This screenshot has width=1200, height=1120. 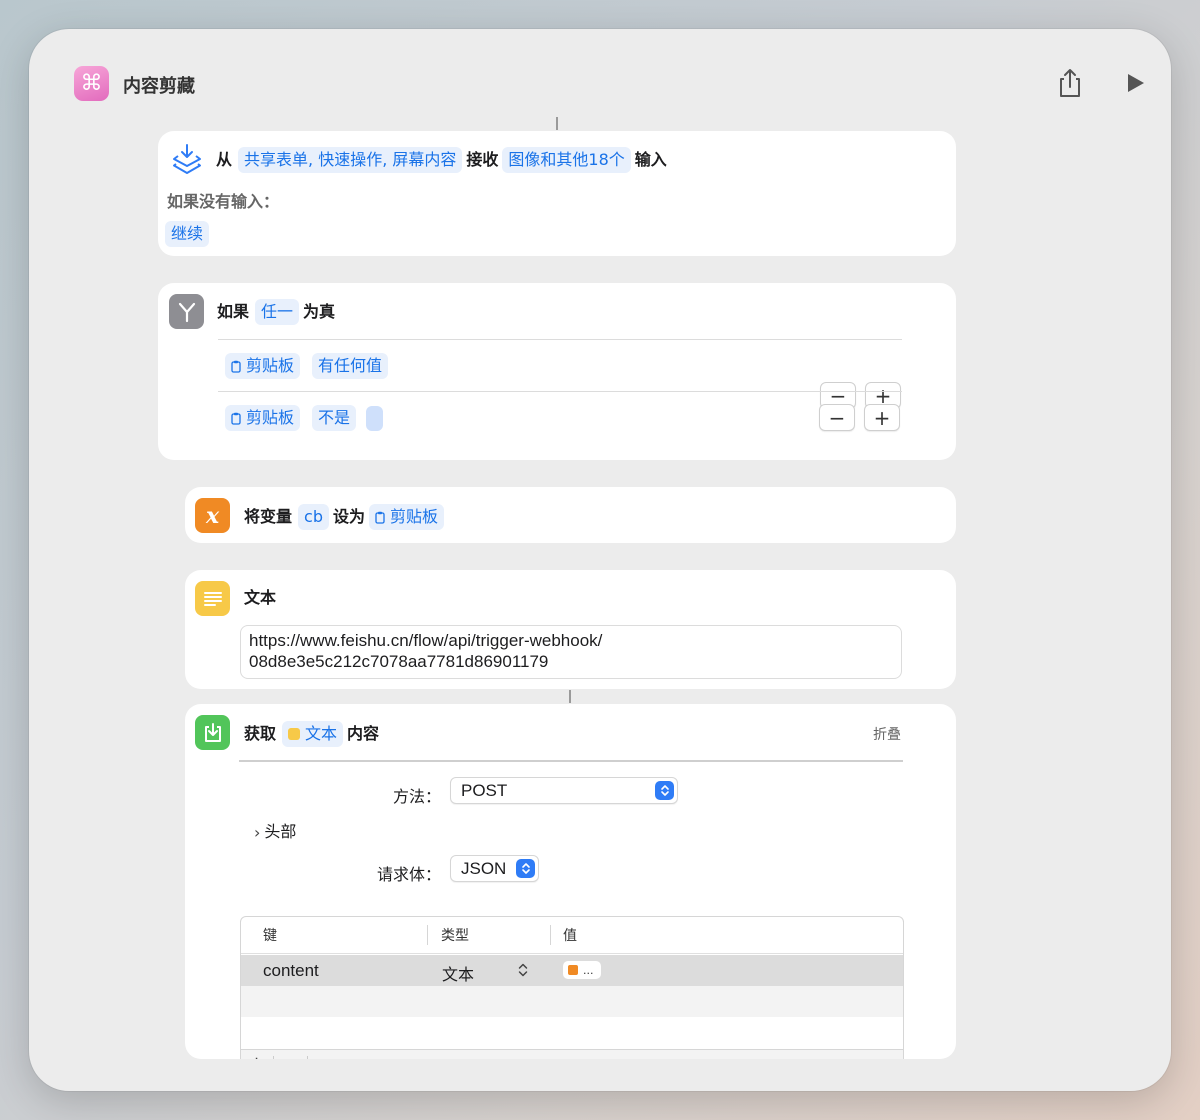 I want to click on shortcut-title: 内容剪藏, so click(x=159, y=85).